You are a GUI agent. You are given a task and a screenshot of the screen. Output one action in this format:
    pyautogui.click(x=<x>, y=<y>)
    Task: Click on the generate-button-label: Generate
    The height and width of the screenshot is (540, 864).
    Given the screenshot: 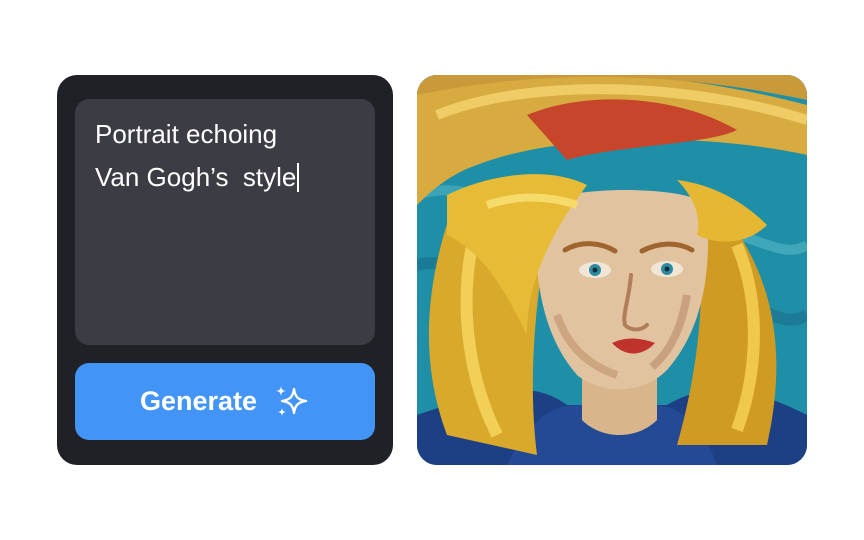 What is the action you would take?
    pyautogui.click(x=198, y=401)
    